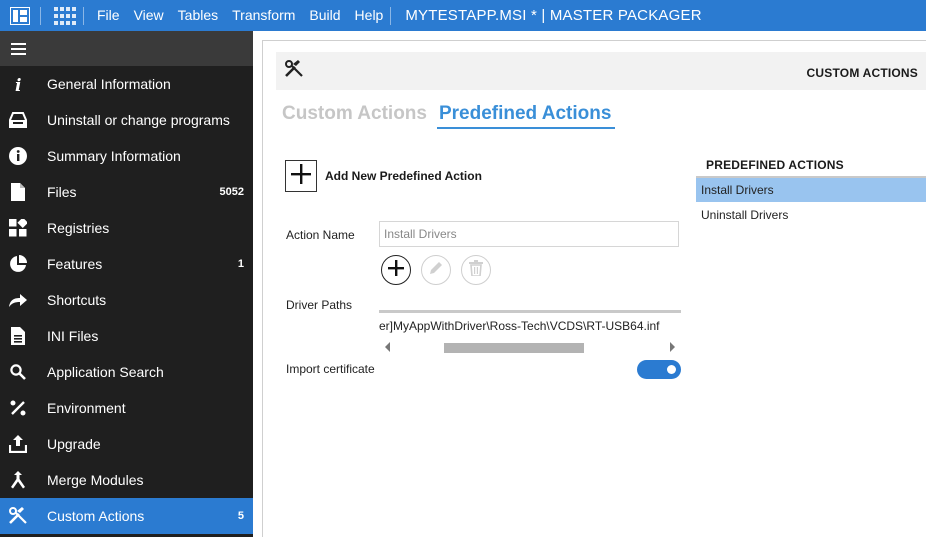 This screenshot has width=926, height=537. What do you see at coordinates (811, 215) in the screenshot?
I see `predefined-item-uninstall-drivers: Uninstall Drivers` at bounding box center [811, 215].